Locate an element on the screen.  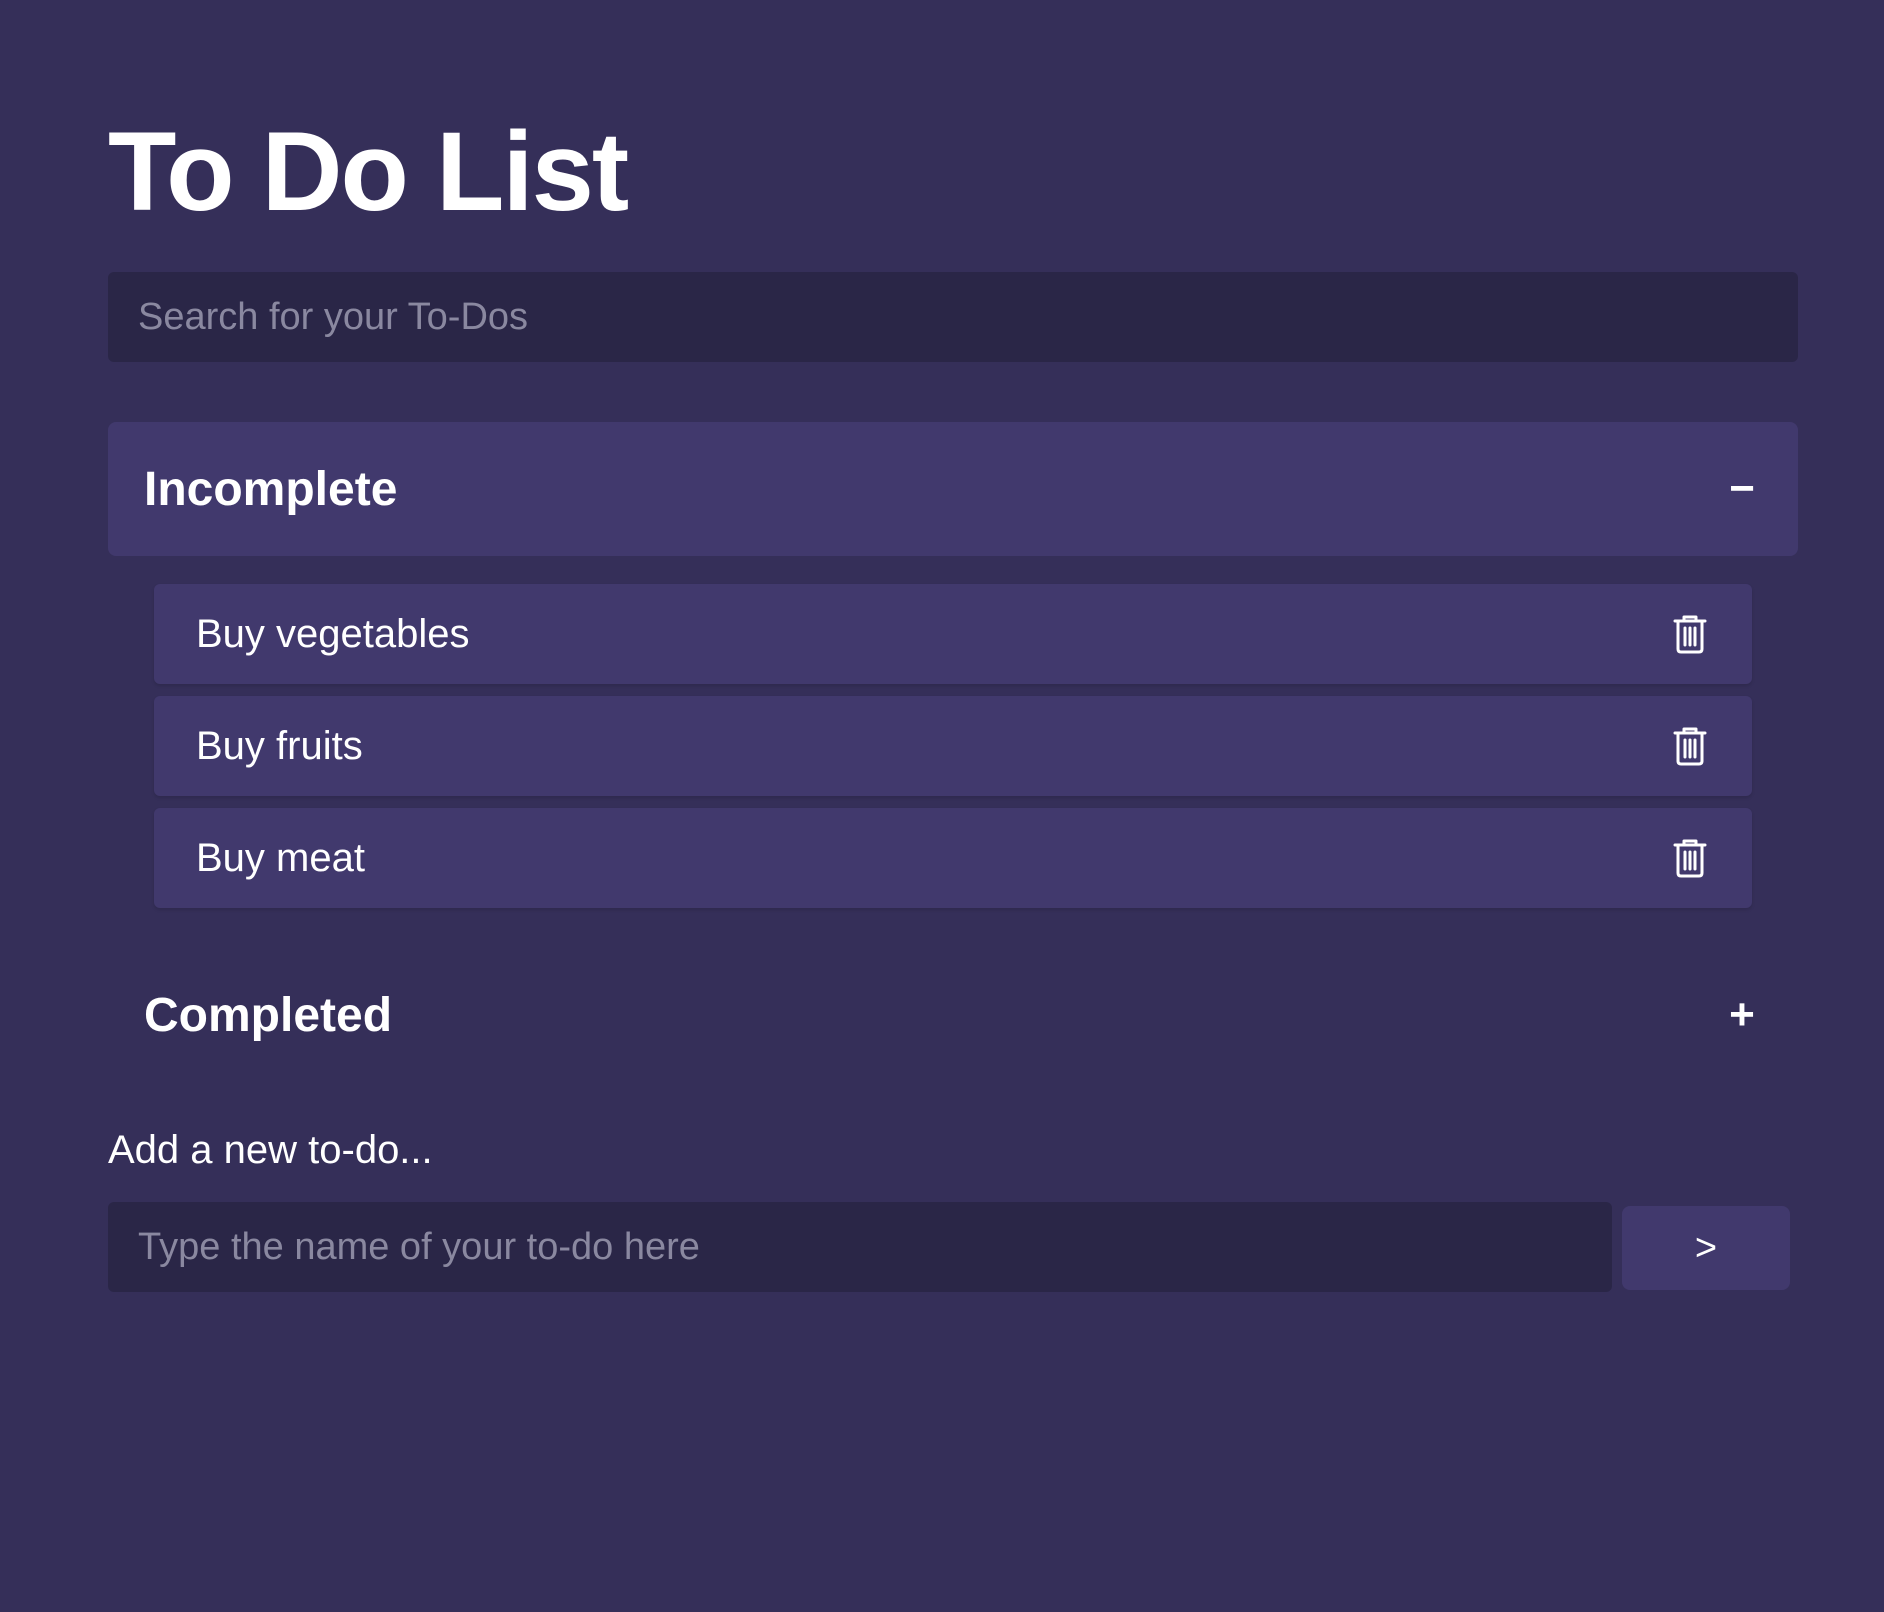
todo-label: Buy fruits is located at coordinates (279, 745).